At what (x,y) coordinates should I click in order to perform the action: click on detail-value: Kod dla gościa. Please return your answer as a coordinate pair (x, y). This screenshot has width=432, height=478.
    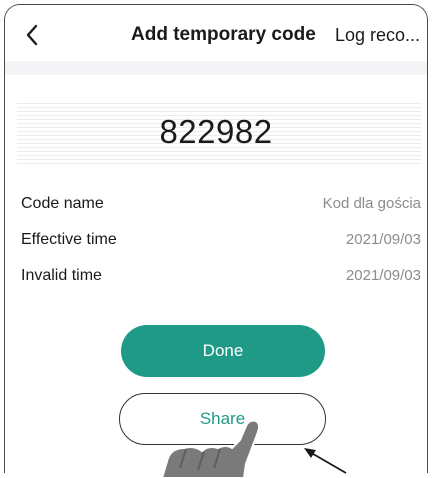
    Looking at the image, I should click on (371, 203).